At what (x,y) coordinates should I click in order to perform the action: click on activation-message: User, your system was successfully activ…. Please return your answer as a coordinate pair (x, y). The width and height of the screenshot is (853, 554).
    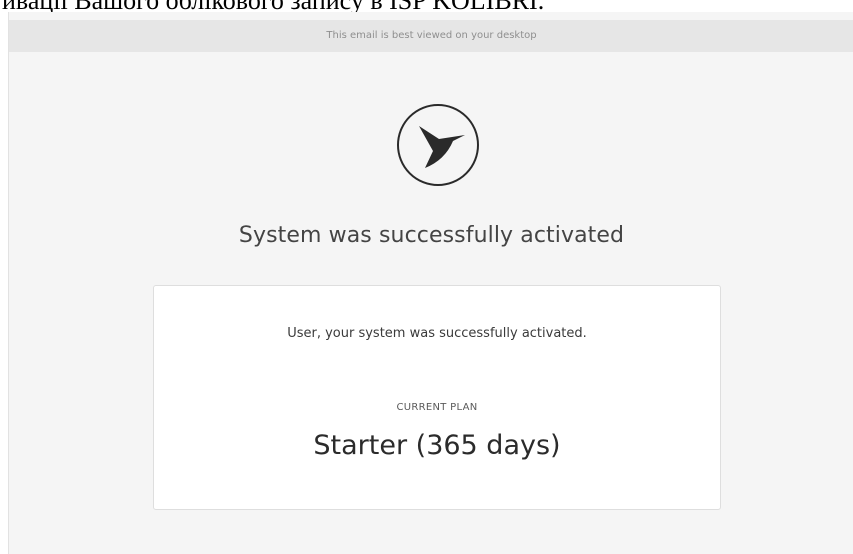
    Looking at the image, I should click on (437, 333).